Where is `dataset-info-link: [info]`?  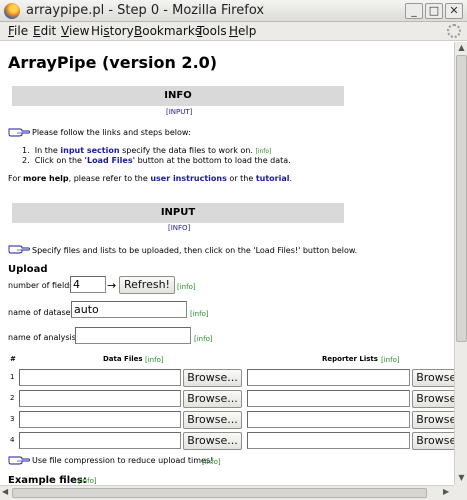
dataset-info-link: [info] is located at coordinates (199, 314).